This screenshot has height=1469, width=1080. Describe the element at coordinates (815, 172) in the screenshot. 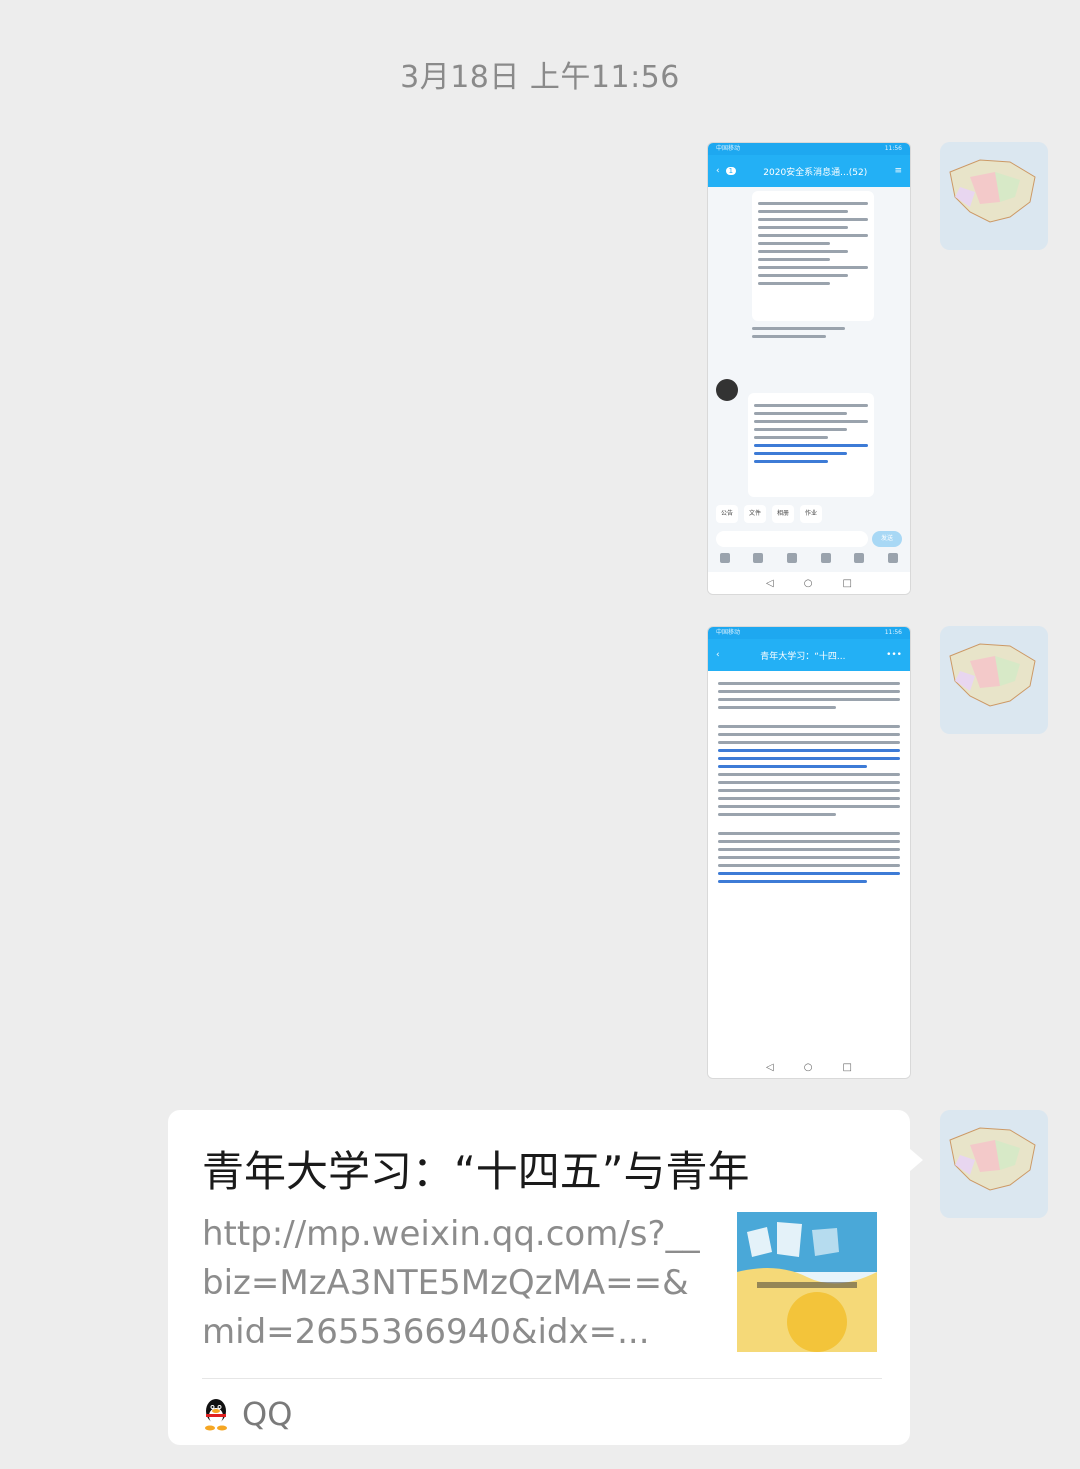

I see `chat-title: 2020安全系消息通...(52)` at that location.